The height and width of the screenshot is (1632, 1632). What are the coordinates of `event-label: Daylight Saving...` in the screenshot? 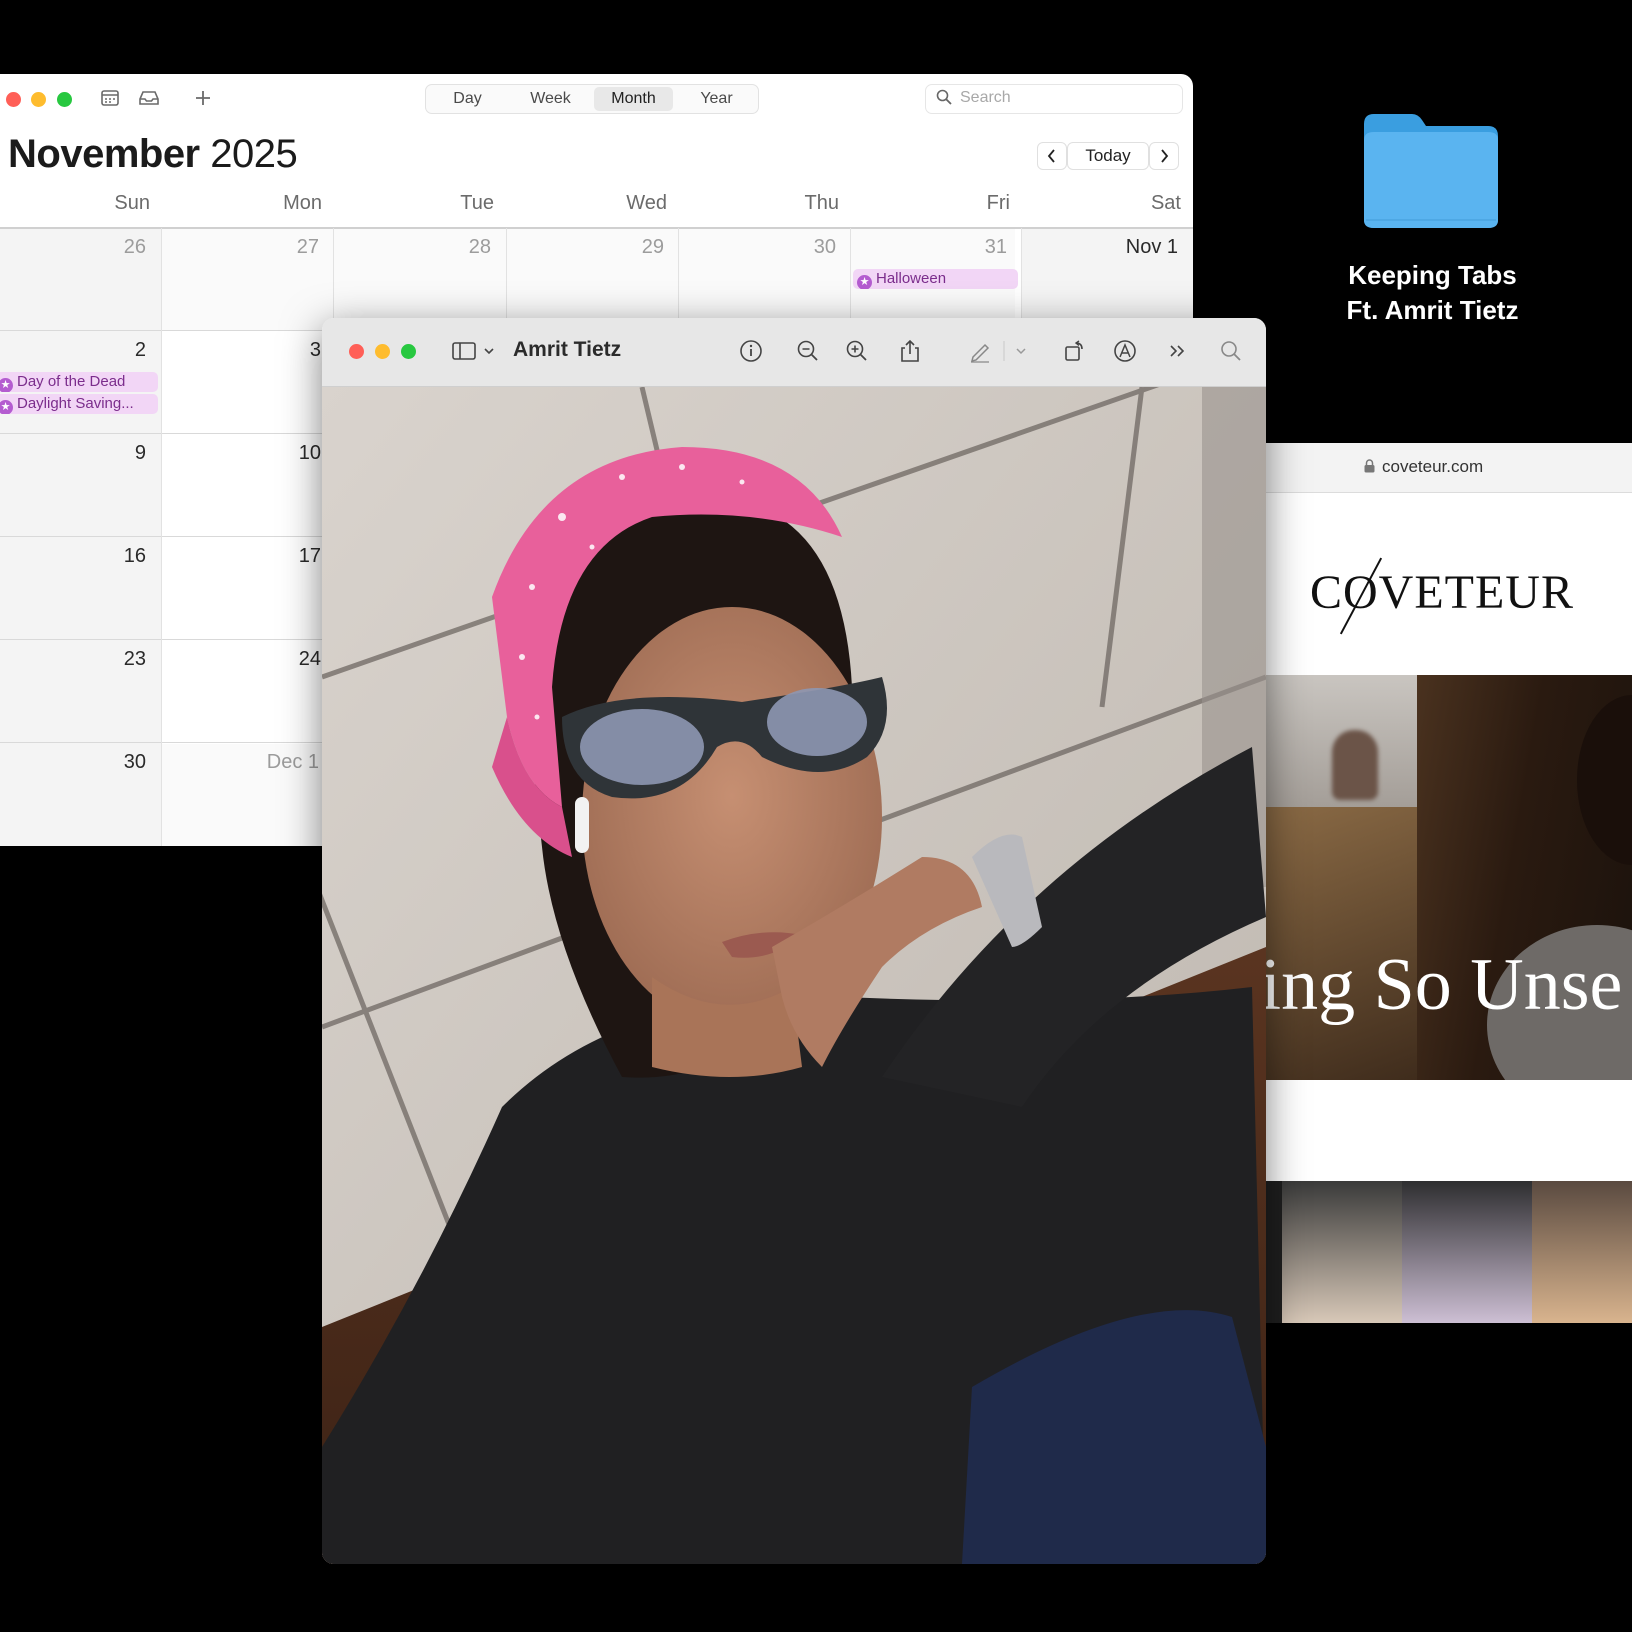 It's located at (75, 403).